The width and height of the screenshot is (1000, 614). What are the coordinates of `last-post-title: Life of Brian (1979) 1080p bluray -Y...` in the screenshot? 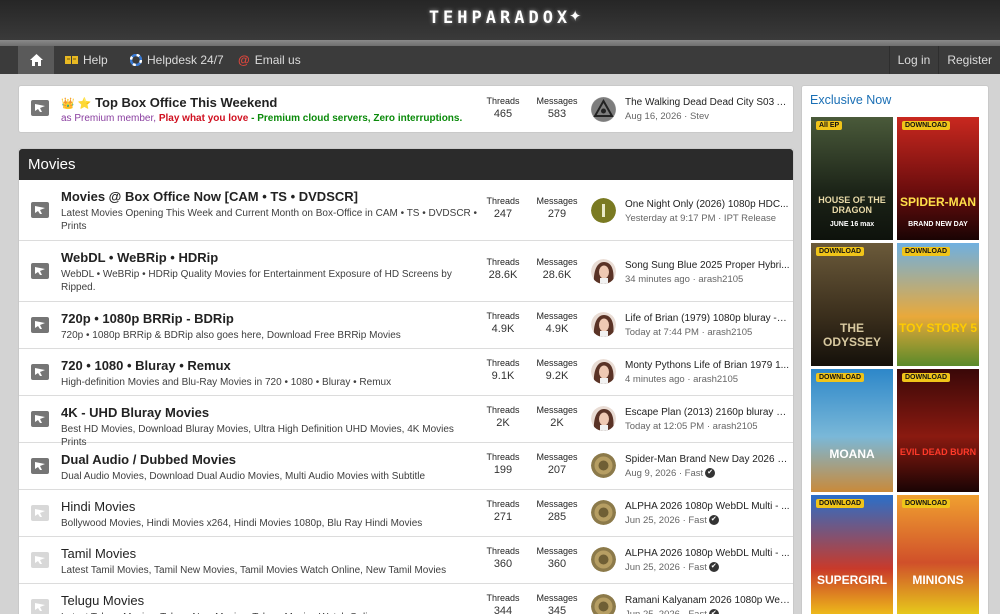 It's located at (707, 318).